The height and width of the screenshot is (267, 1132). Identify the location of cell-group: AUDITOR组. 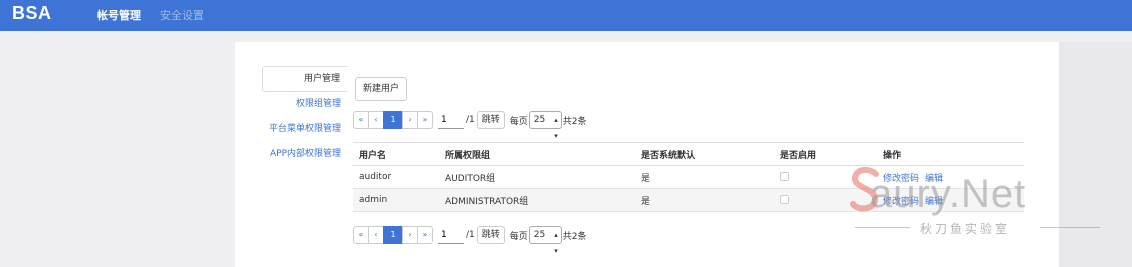
(537, 177).